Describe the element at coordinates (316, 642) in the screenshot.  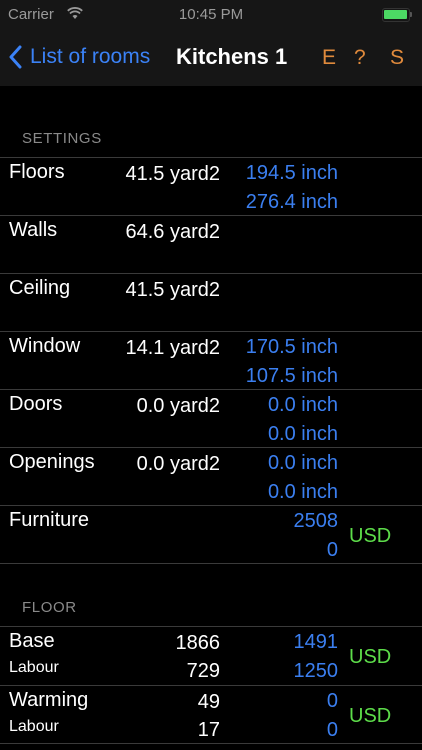
I see `row-price-1: 1491` at that location.